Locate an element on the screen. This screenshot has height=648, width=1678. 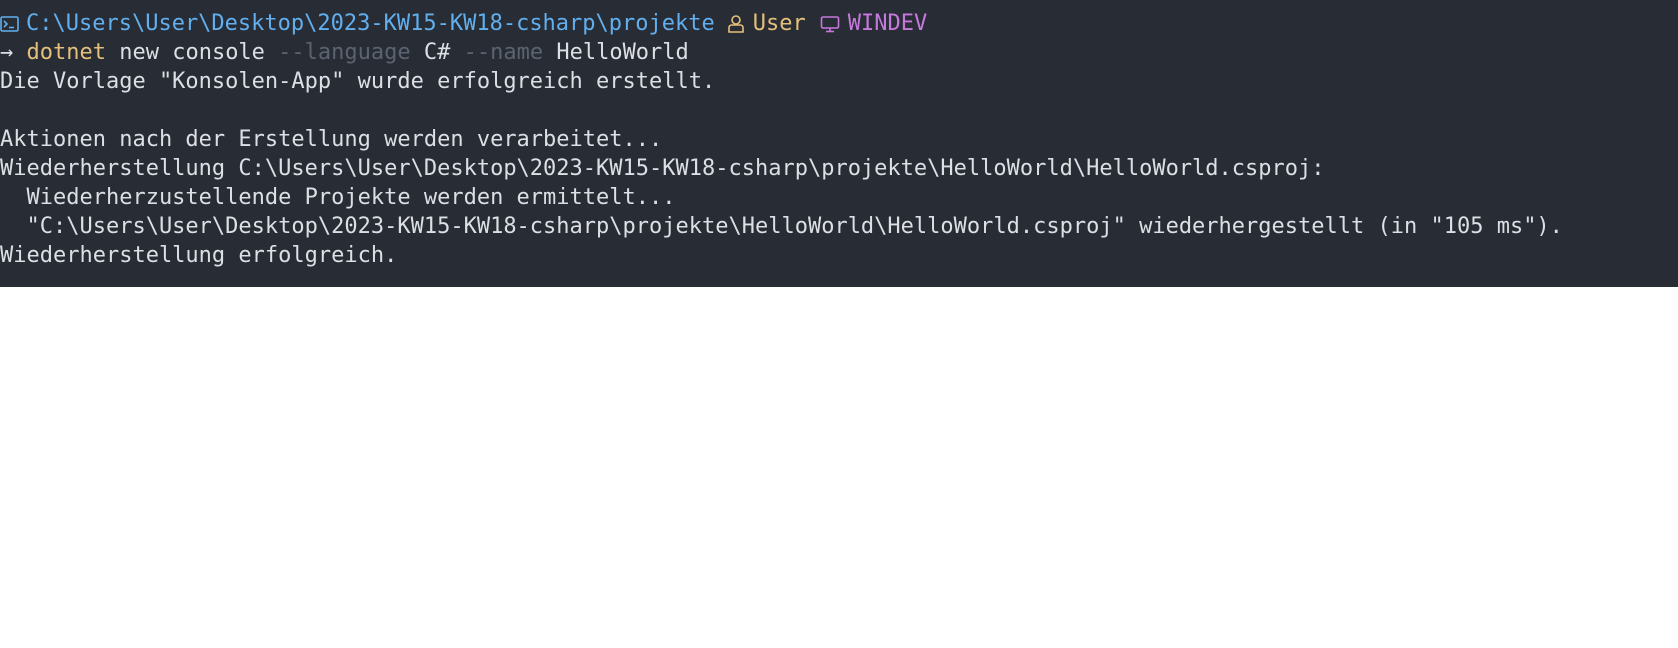
output-line-empty is located at coordinates (839, 110).